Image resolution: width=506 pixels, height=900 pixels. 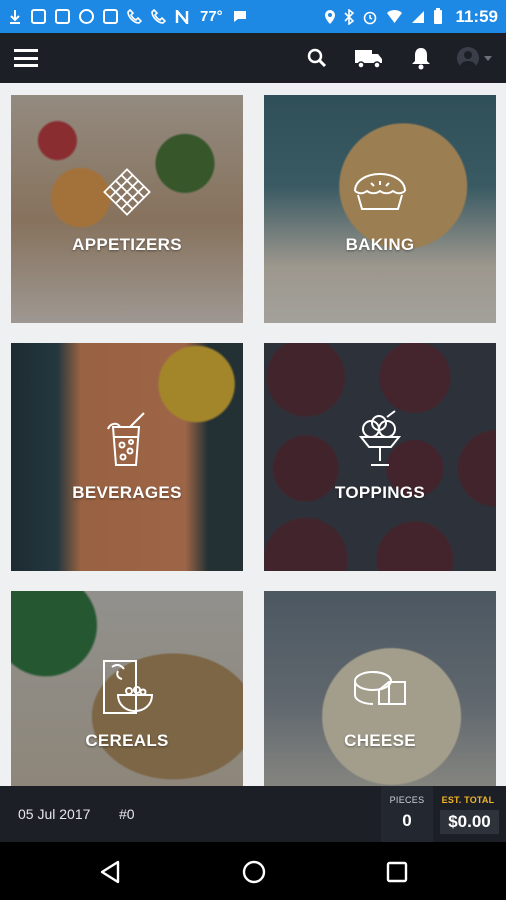 I want to click on drink-glass-icon, so click(x=126, y=439).